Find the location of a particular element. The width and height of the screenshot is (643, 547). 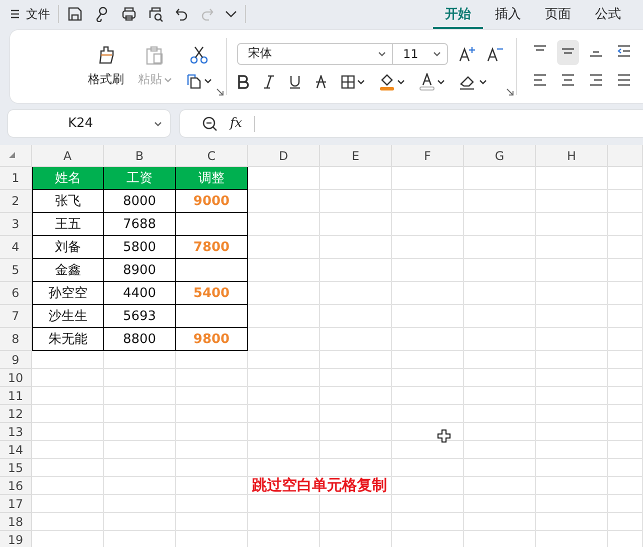

align-right-icon is located at coordinates (596, 79).